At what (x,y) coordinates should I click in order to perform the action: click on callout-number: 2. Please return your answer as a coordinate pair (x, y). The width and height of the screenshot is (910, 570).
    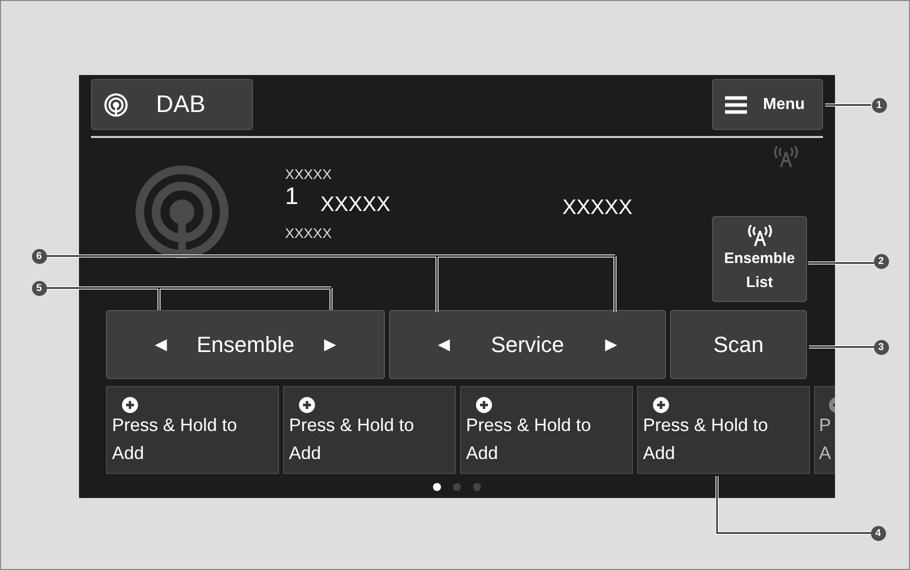
    Looking at the image, I should click on (881, 261).